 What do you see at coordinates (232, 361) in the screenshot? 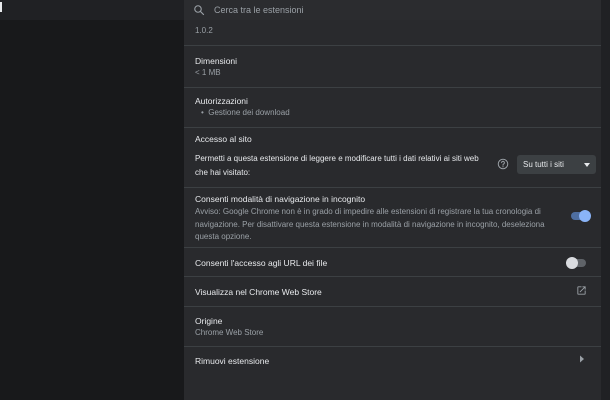
I see `remove-extension-title: Rimuovi estensione` at bounding box center [232, 361].